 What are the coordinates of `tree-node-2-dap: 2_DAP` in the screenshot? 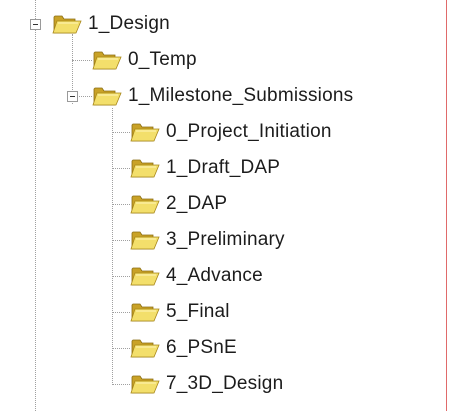 It's located at (178, 204).